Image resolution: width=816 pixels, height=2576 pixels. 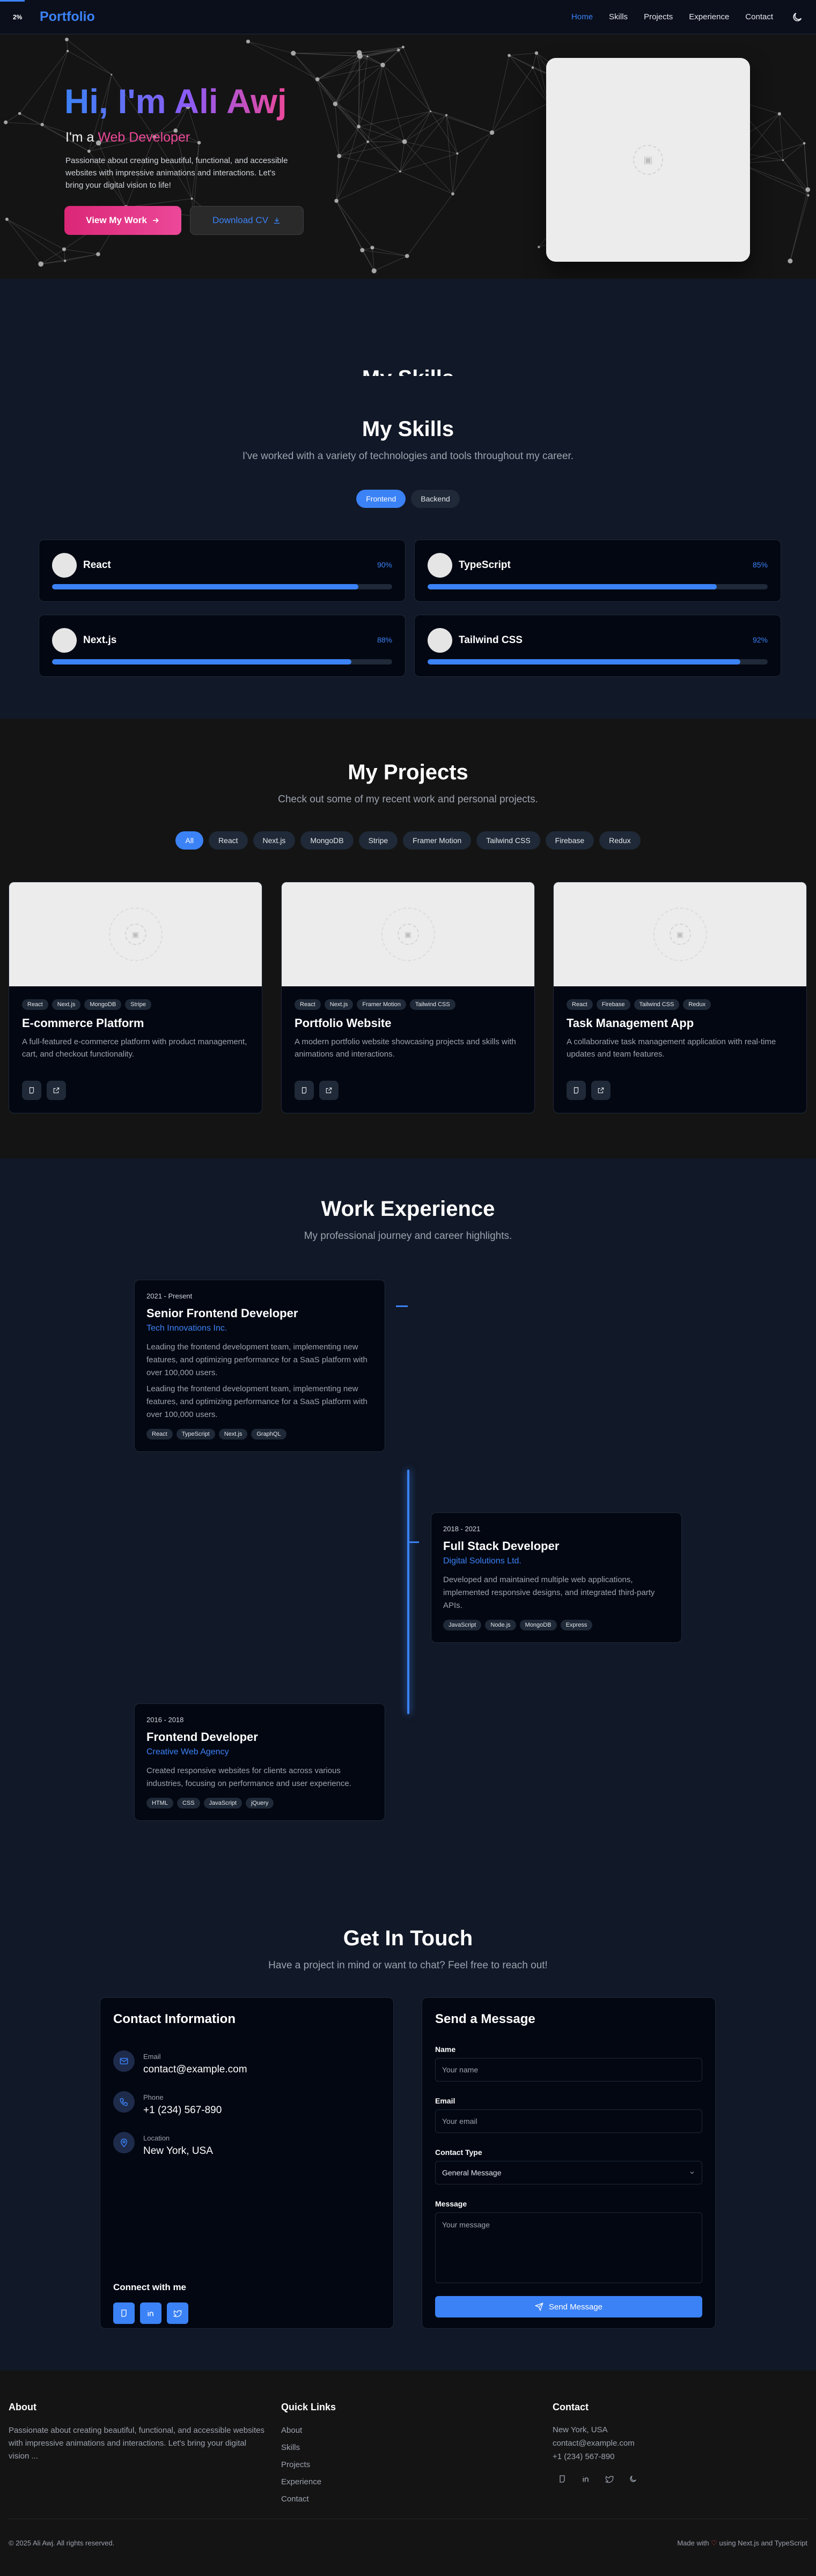 I want to click on email-input: Your email, so click(x=568, y=2121).